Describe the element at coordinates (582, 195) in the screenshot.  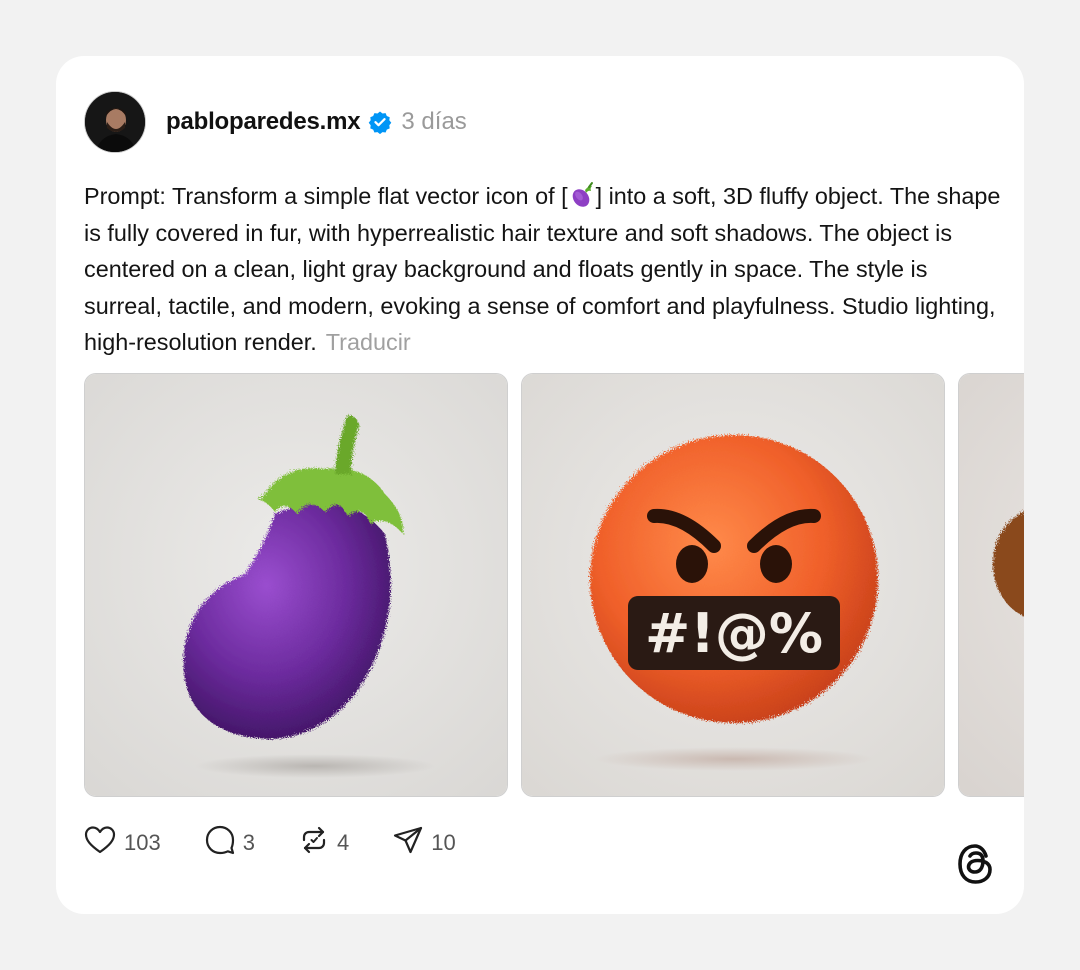
I see `eggplant-emoji-icon` at that location.